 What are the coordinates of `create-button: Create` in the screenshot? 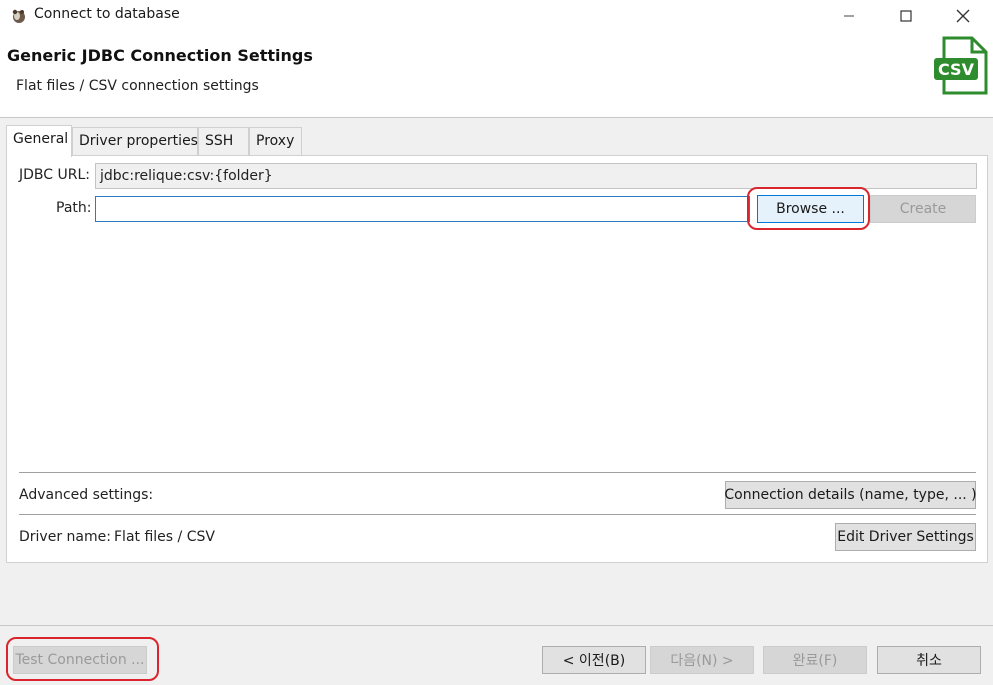 It's located at (923, 209).